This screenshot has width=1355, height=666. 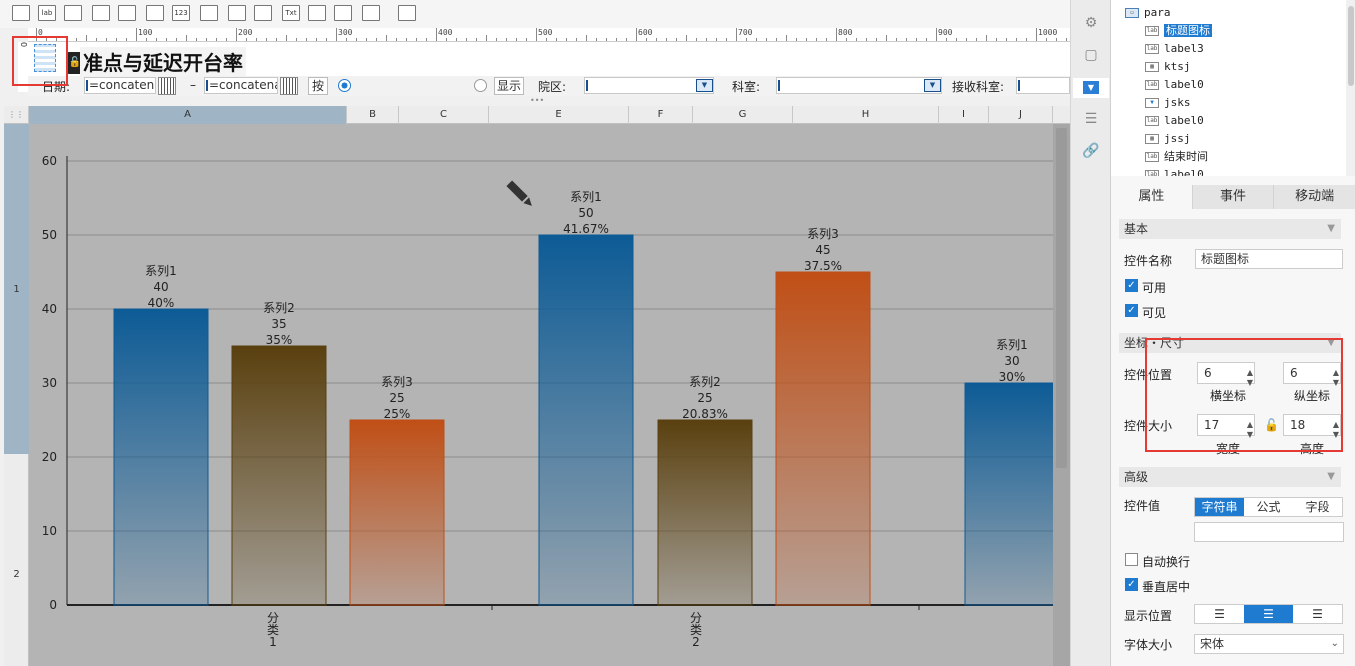 I want to click on name-input: 标题图标, so click(x=1269, y=259).